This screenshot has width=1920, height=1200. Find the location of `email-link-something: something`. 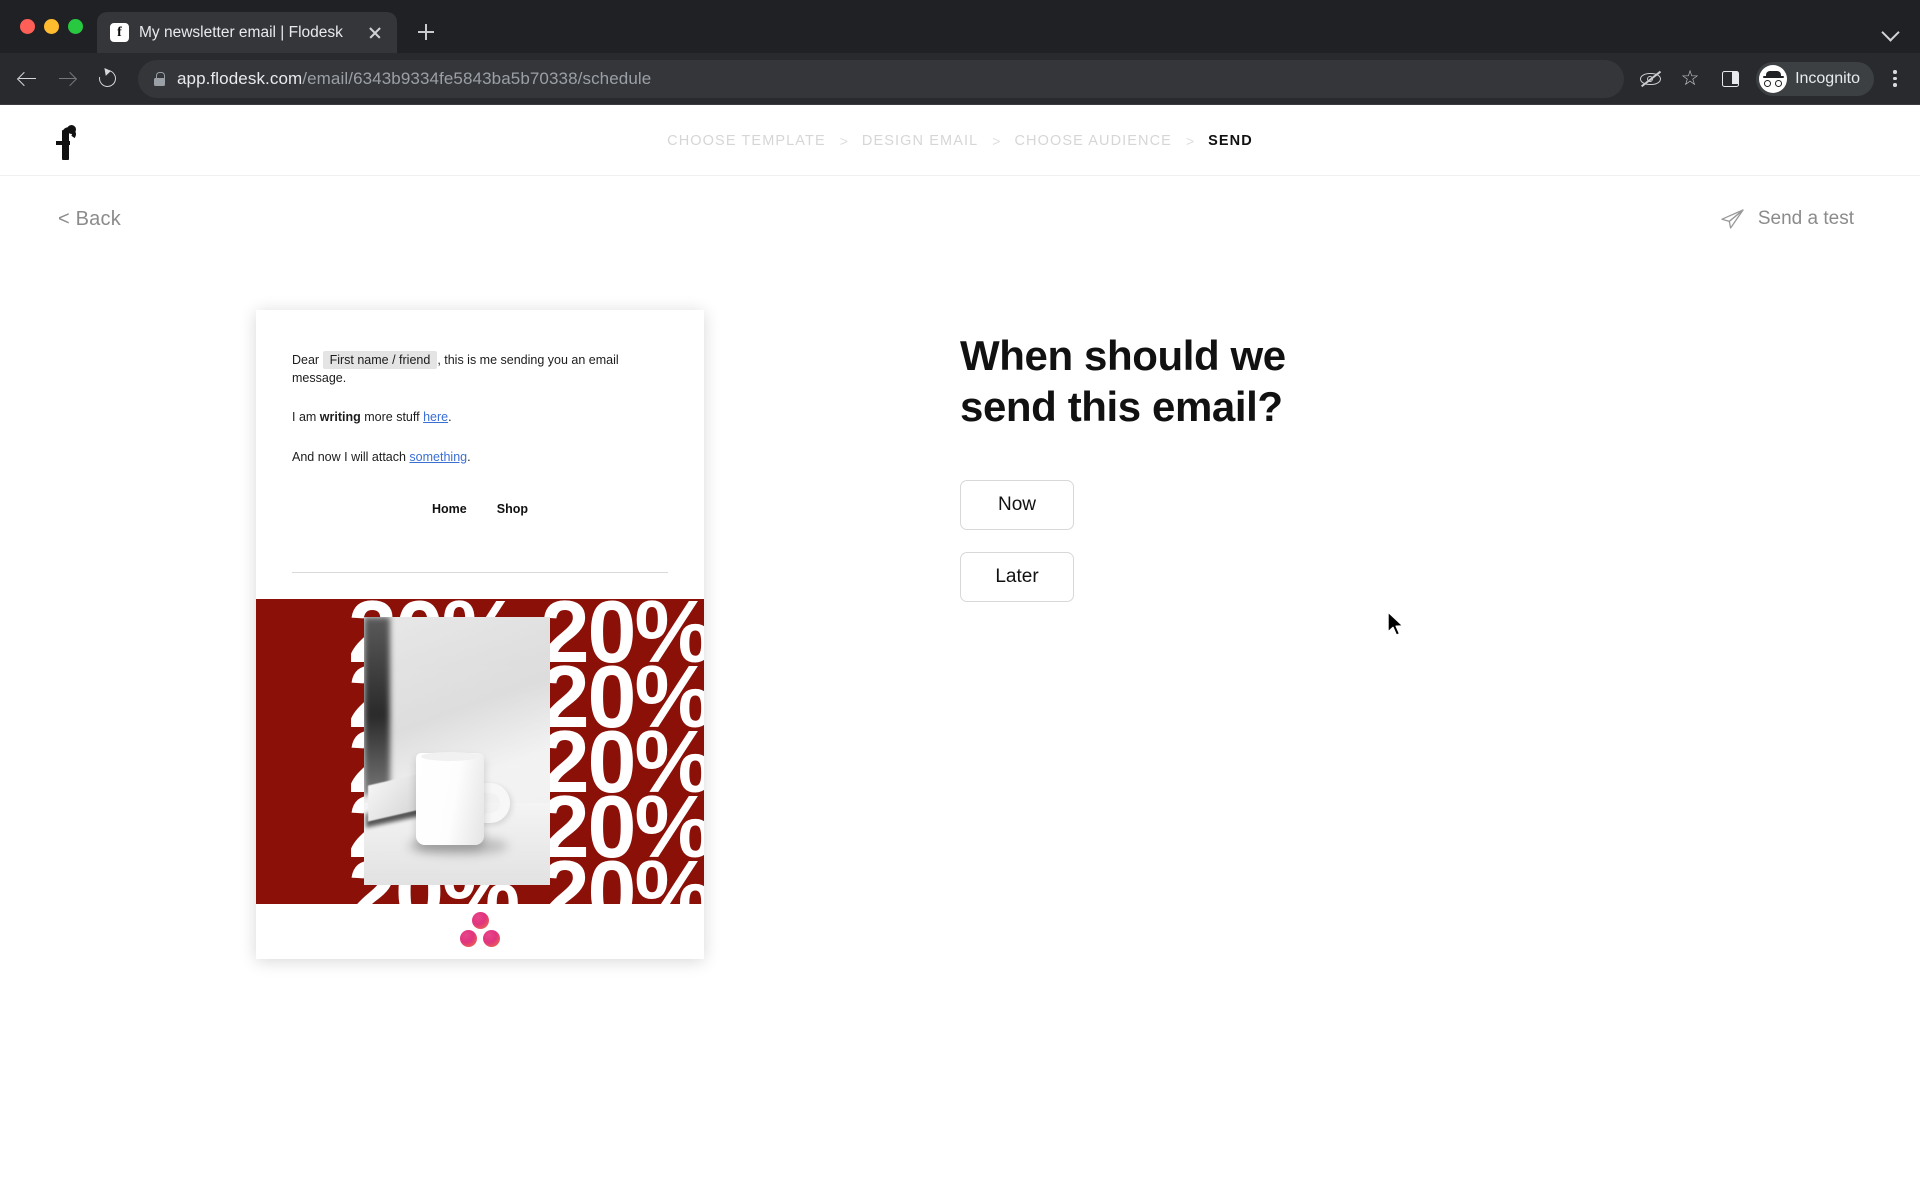

email-link-something: something is located at coordinates (438, 457).